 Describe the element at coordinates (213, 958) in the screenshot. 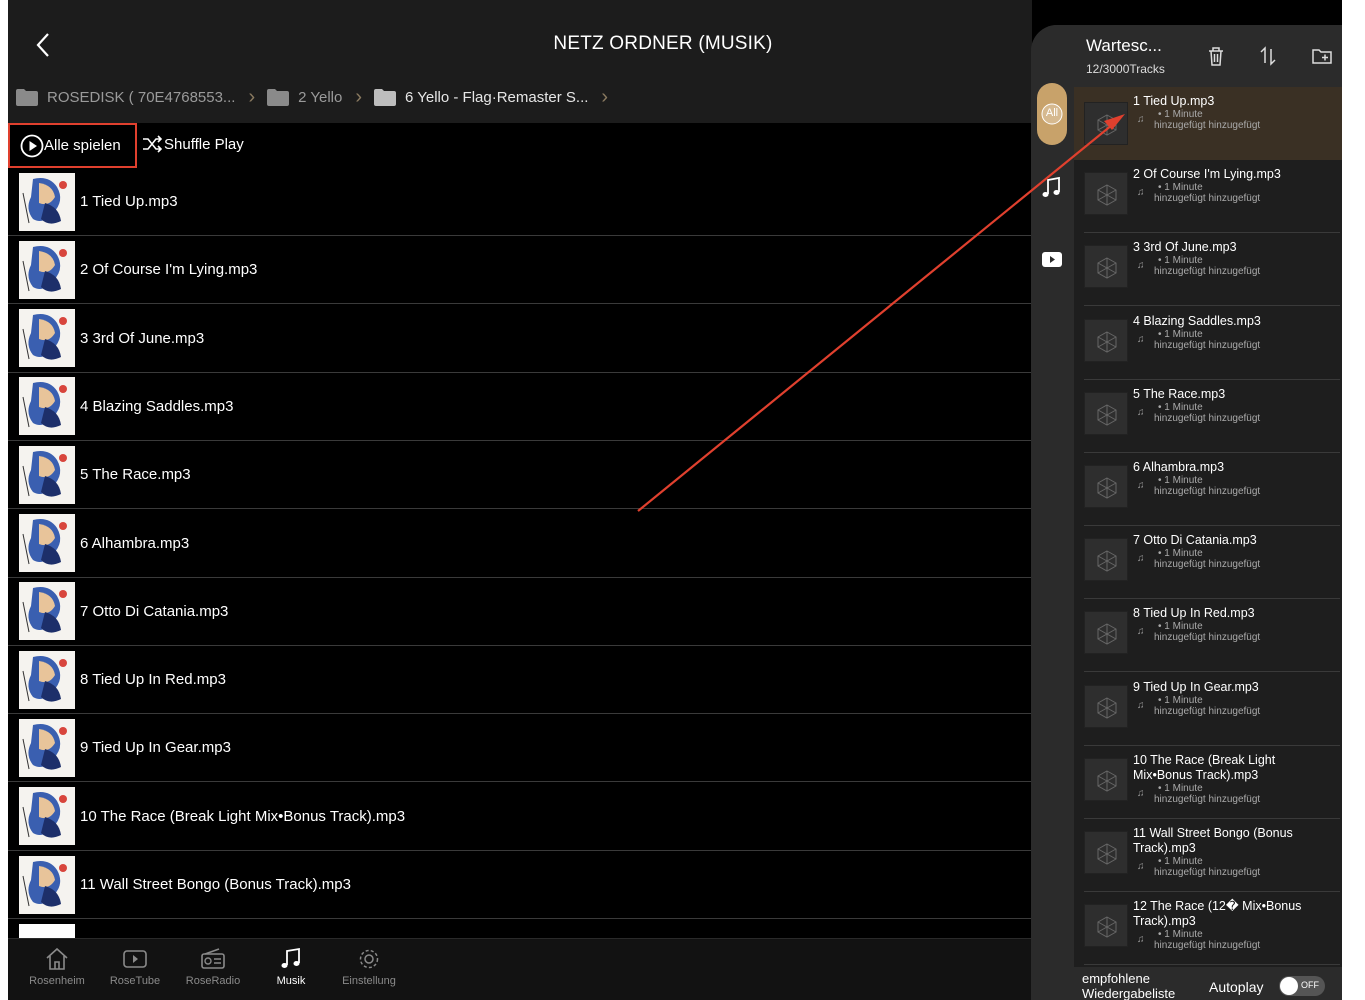

I see `radio-icon` at that location.